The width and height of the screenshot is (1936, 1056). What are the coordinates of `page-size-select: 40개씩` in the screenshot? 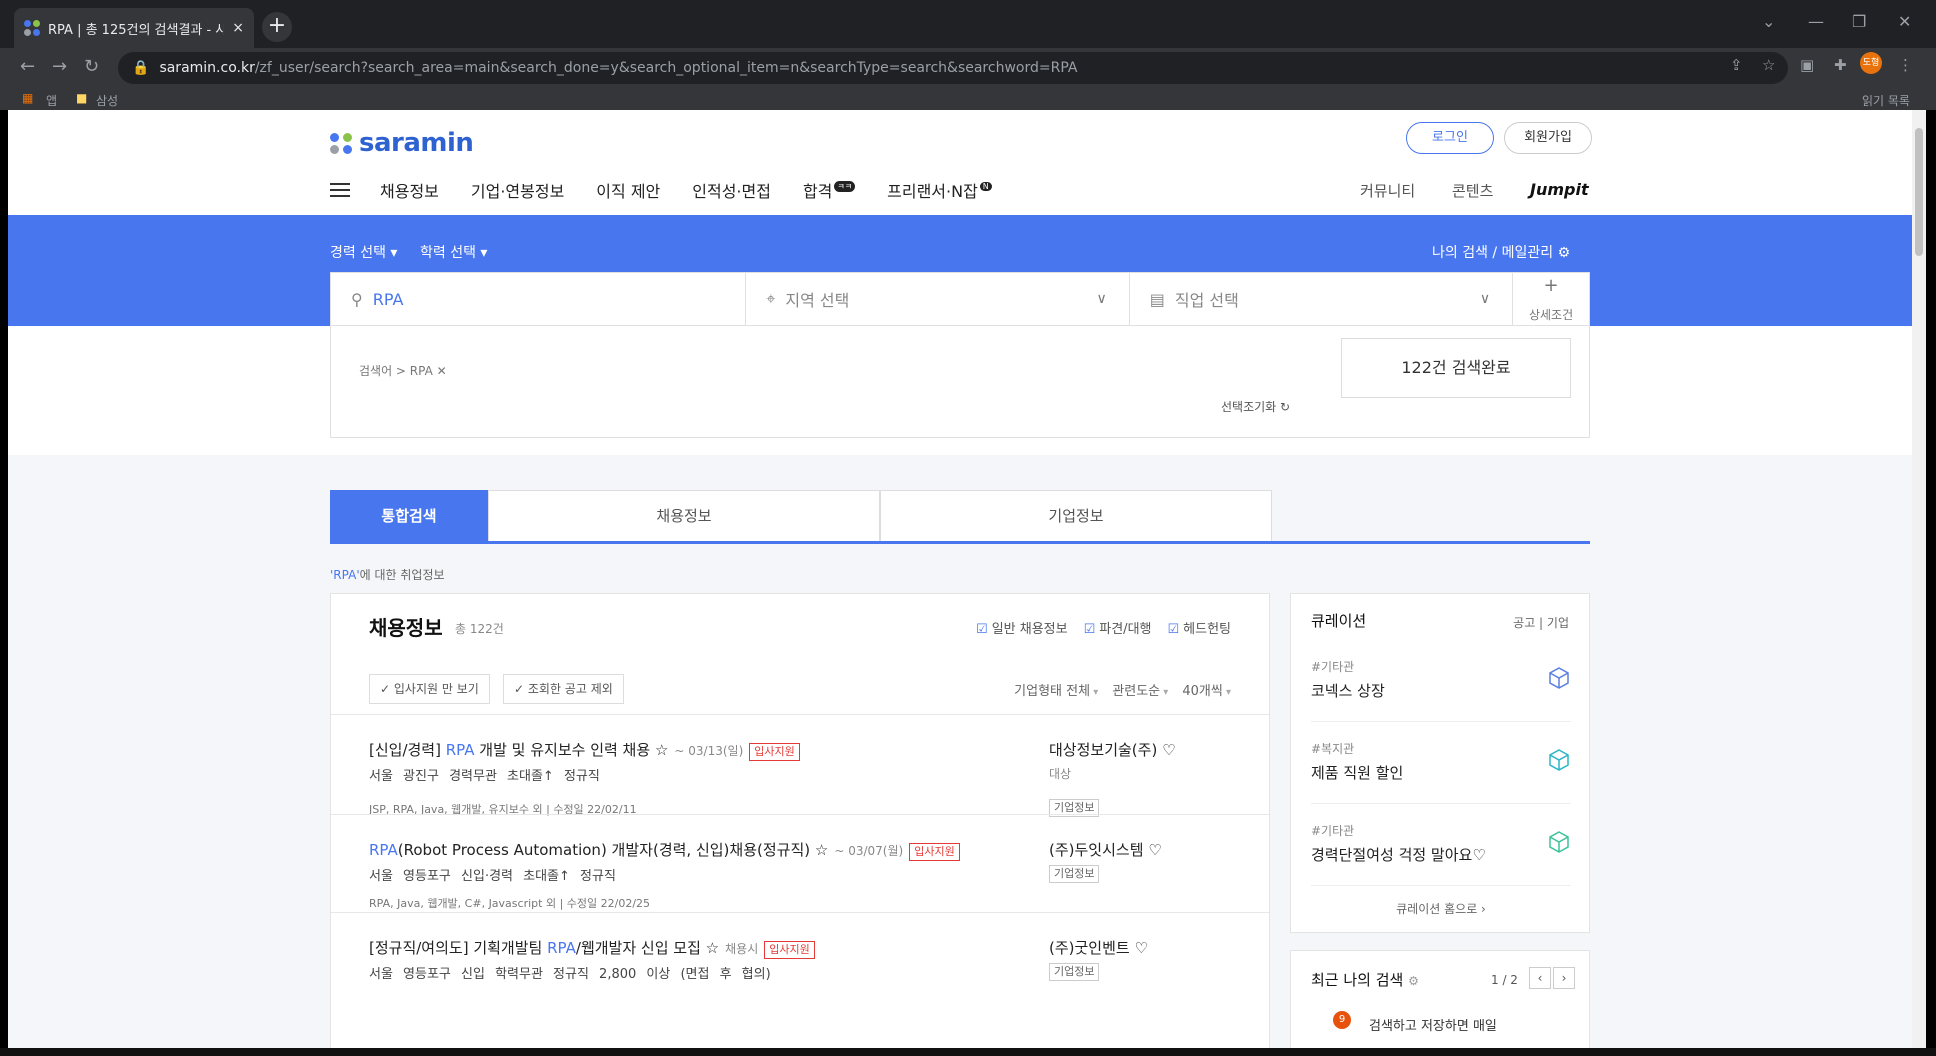 It's located at (1206, 689).